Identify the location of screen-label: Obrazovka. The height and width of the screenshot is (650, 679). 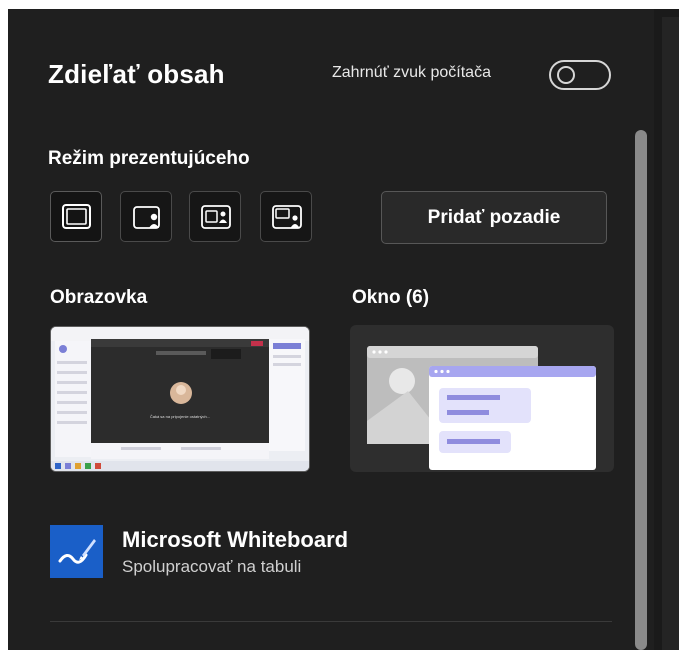
(99, 297).